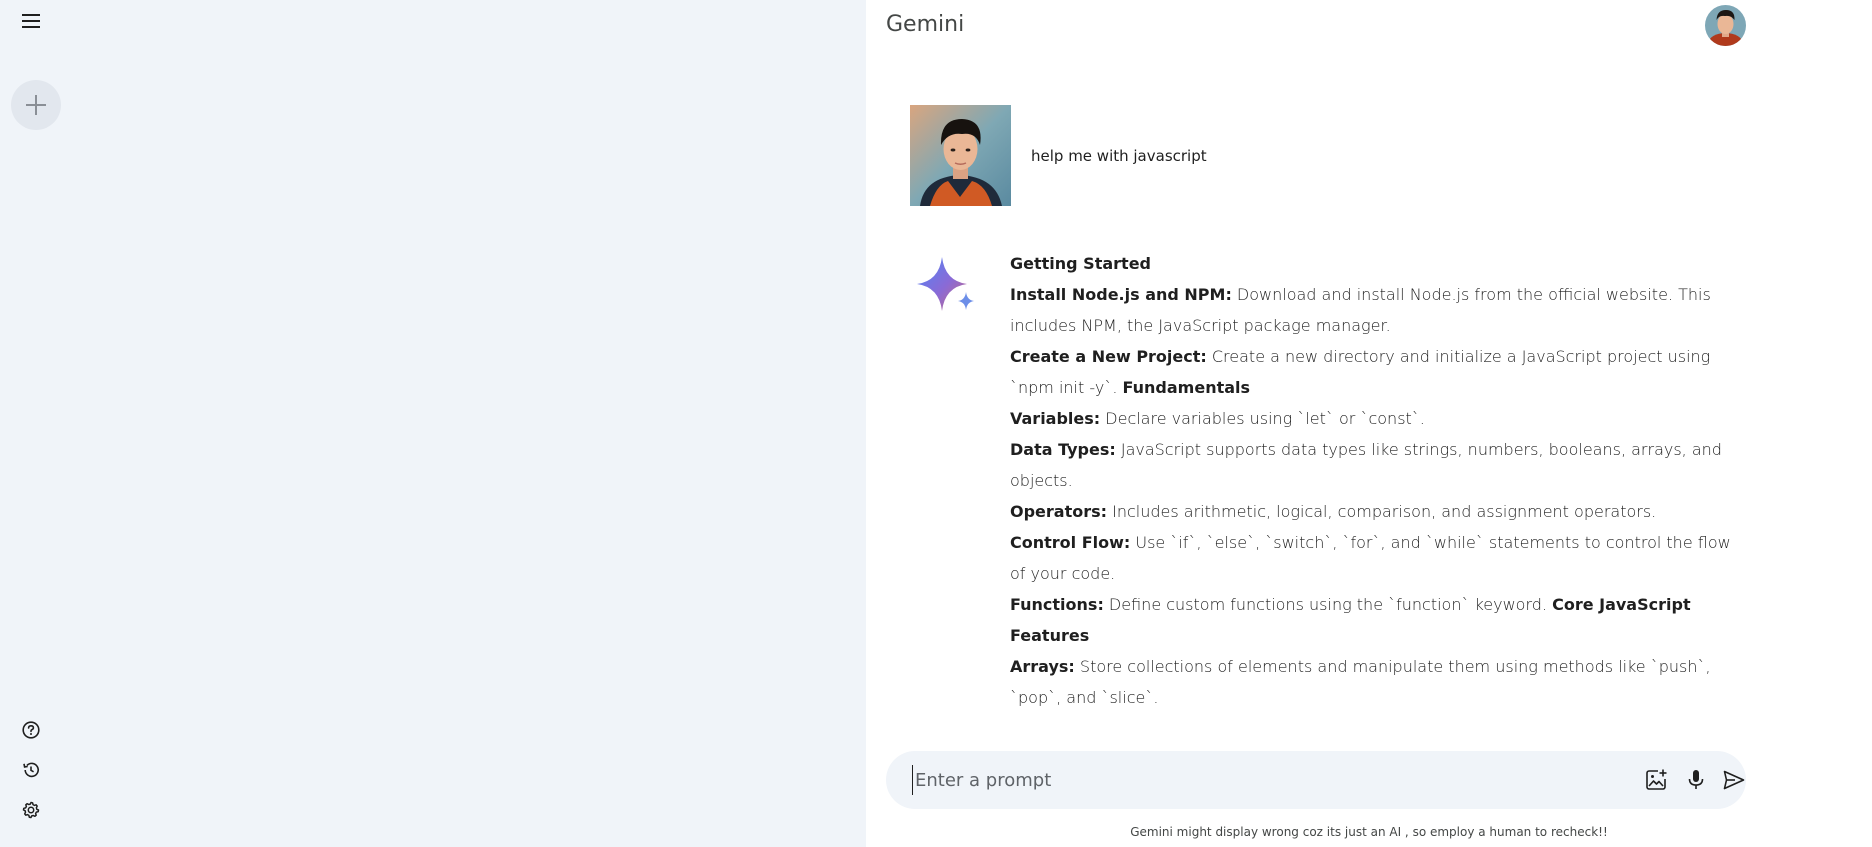 This screenshot has width=1872, height=847. I want to click on user-message-text: help me with javascript, so click(1119, 155).